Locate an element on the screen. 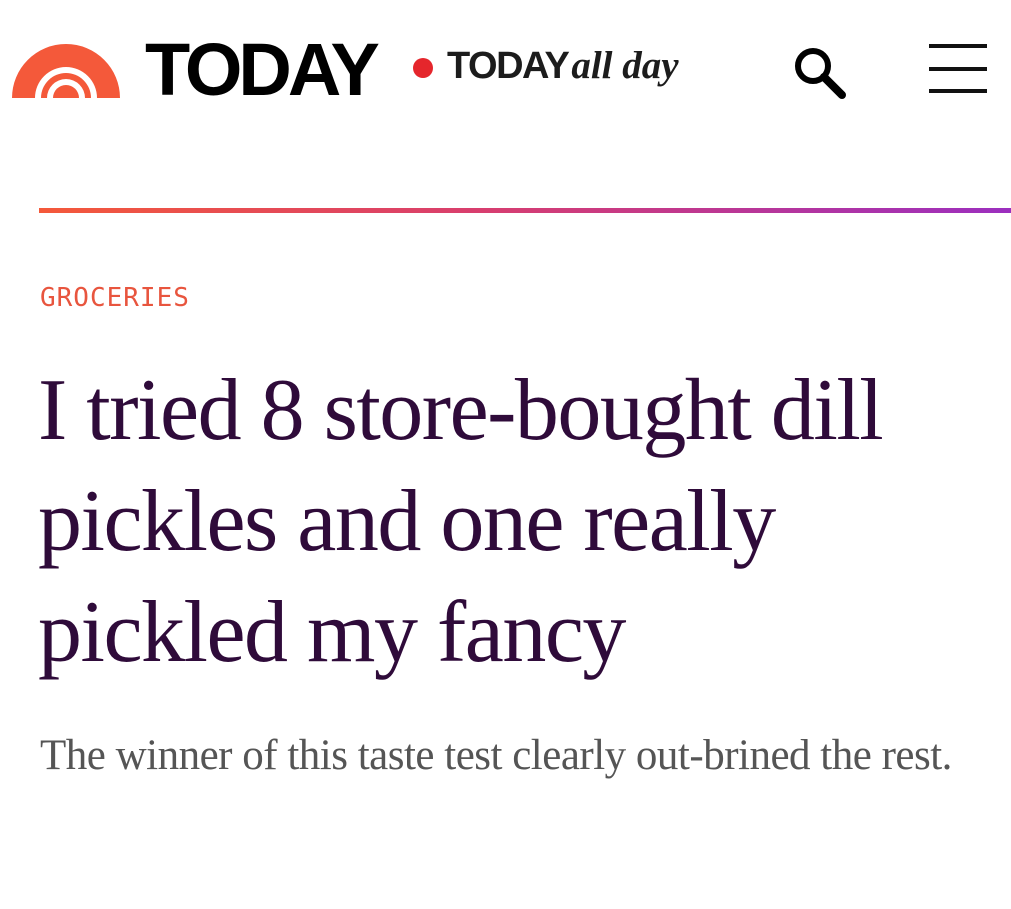 Image resolution: width=1011 pixels, height=909 pixels. today-all-day-tagline: all day is located at coordinates (625, 65).